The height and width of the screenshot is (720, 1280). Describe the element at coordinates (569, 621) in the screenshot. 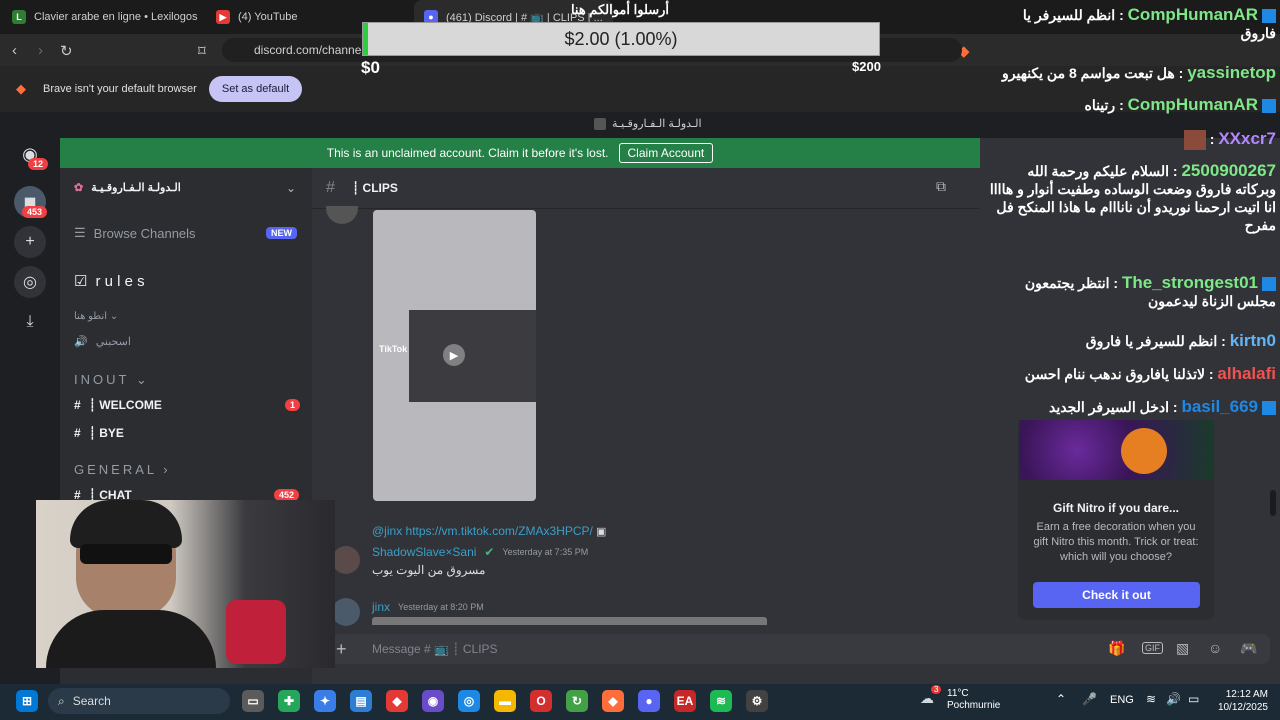

I see `image-attachment` at that location.